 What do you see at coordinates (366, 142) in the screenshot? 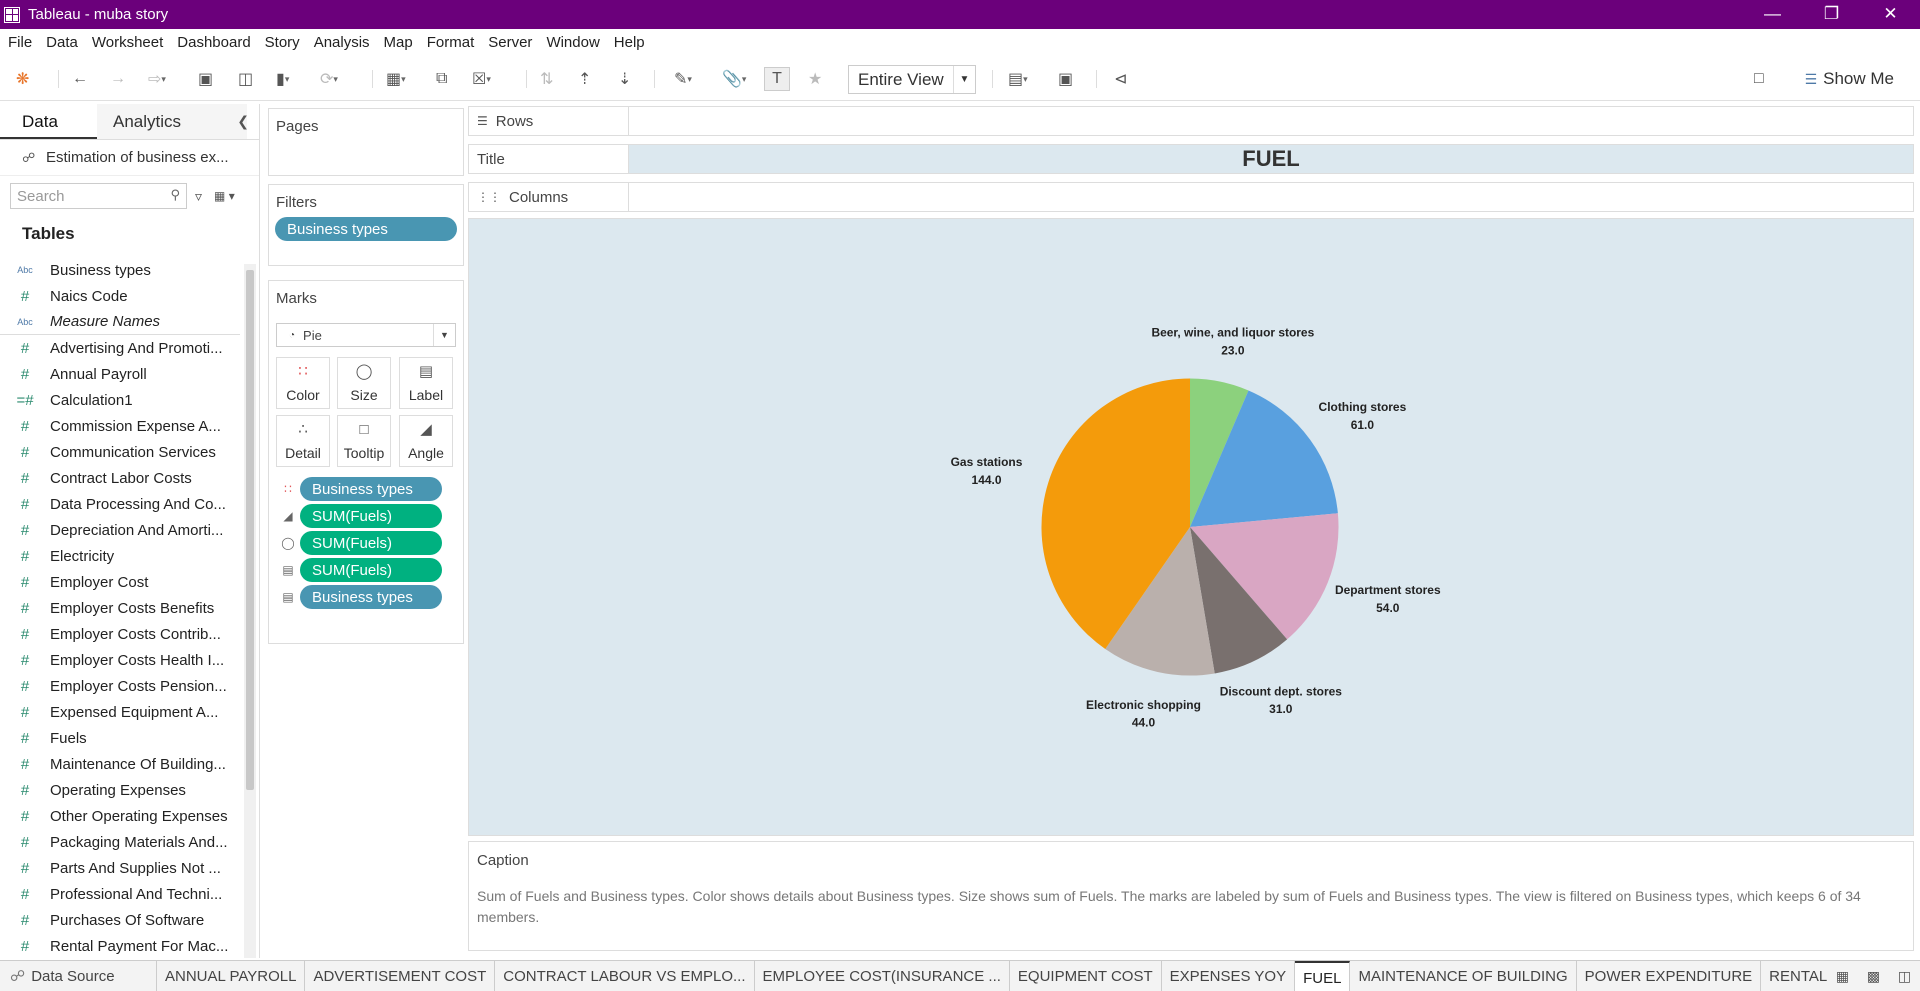
I see `pages-card: Pages` at bounding box center [366, 142].